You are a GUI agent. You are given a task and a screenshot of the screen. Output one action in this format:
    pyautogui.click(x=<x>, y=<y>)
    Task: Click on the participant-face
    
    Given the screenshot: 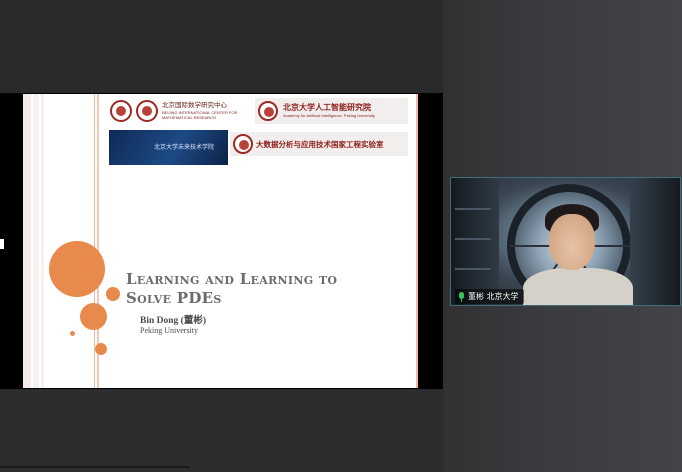 What is the action you would take?
    pyautogui.click(x=572, y=242)
    